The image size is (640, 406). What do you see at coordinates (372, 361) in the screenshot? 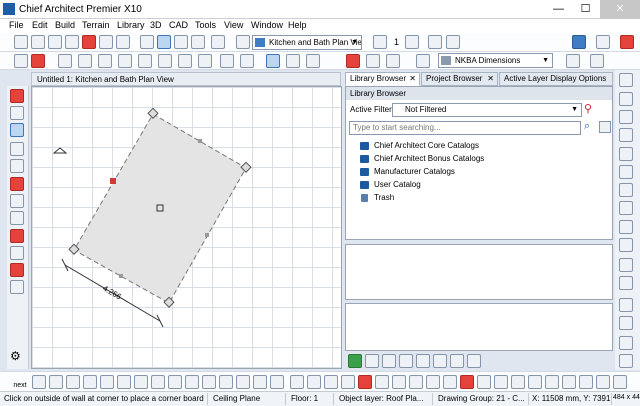
I see `add-to-plan-icon` at bounding box center [372, 361].